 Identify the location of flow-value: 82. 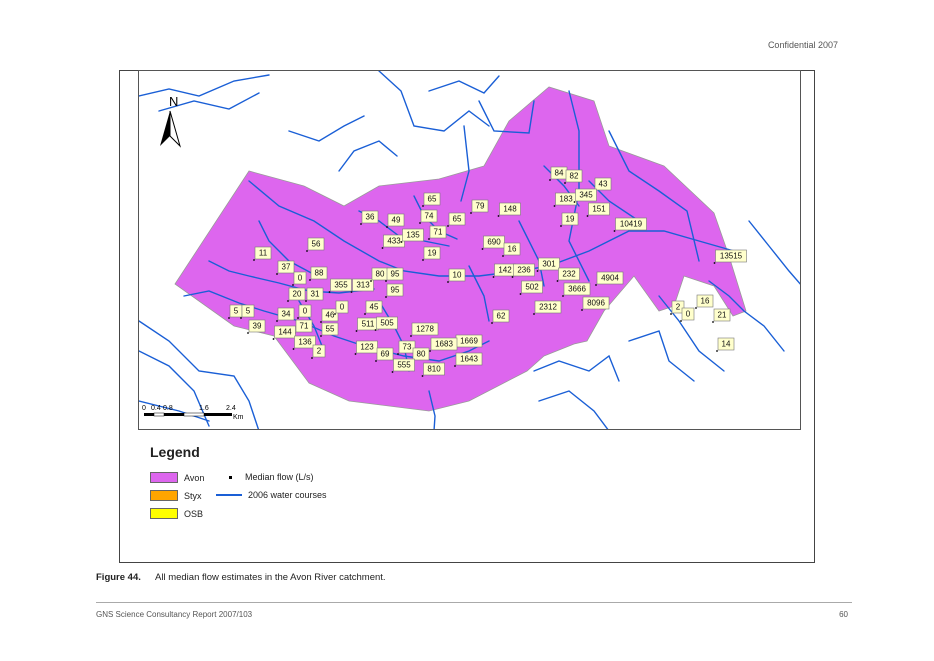
(574, 176).